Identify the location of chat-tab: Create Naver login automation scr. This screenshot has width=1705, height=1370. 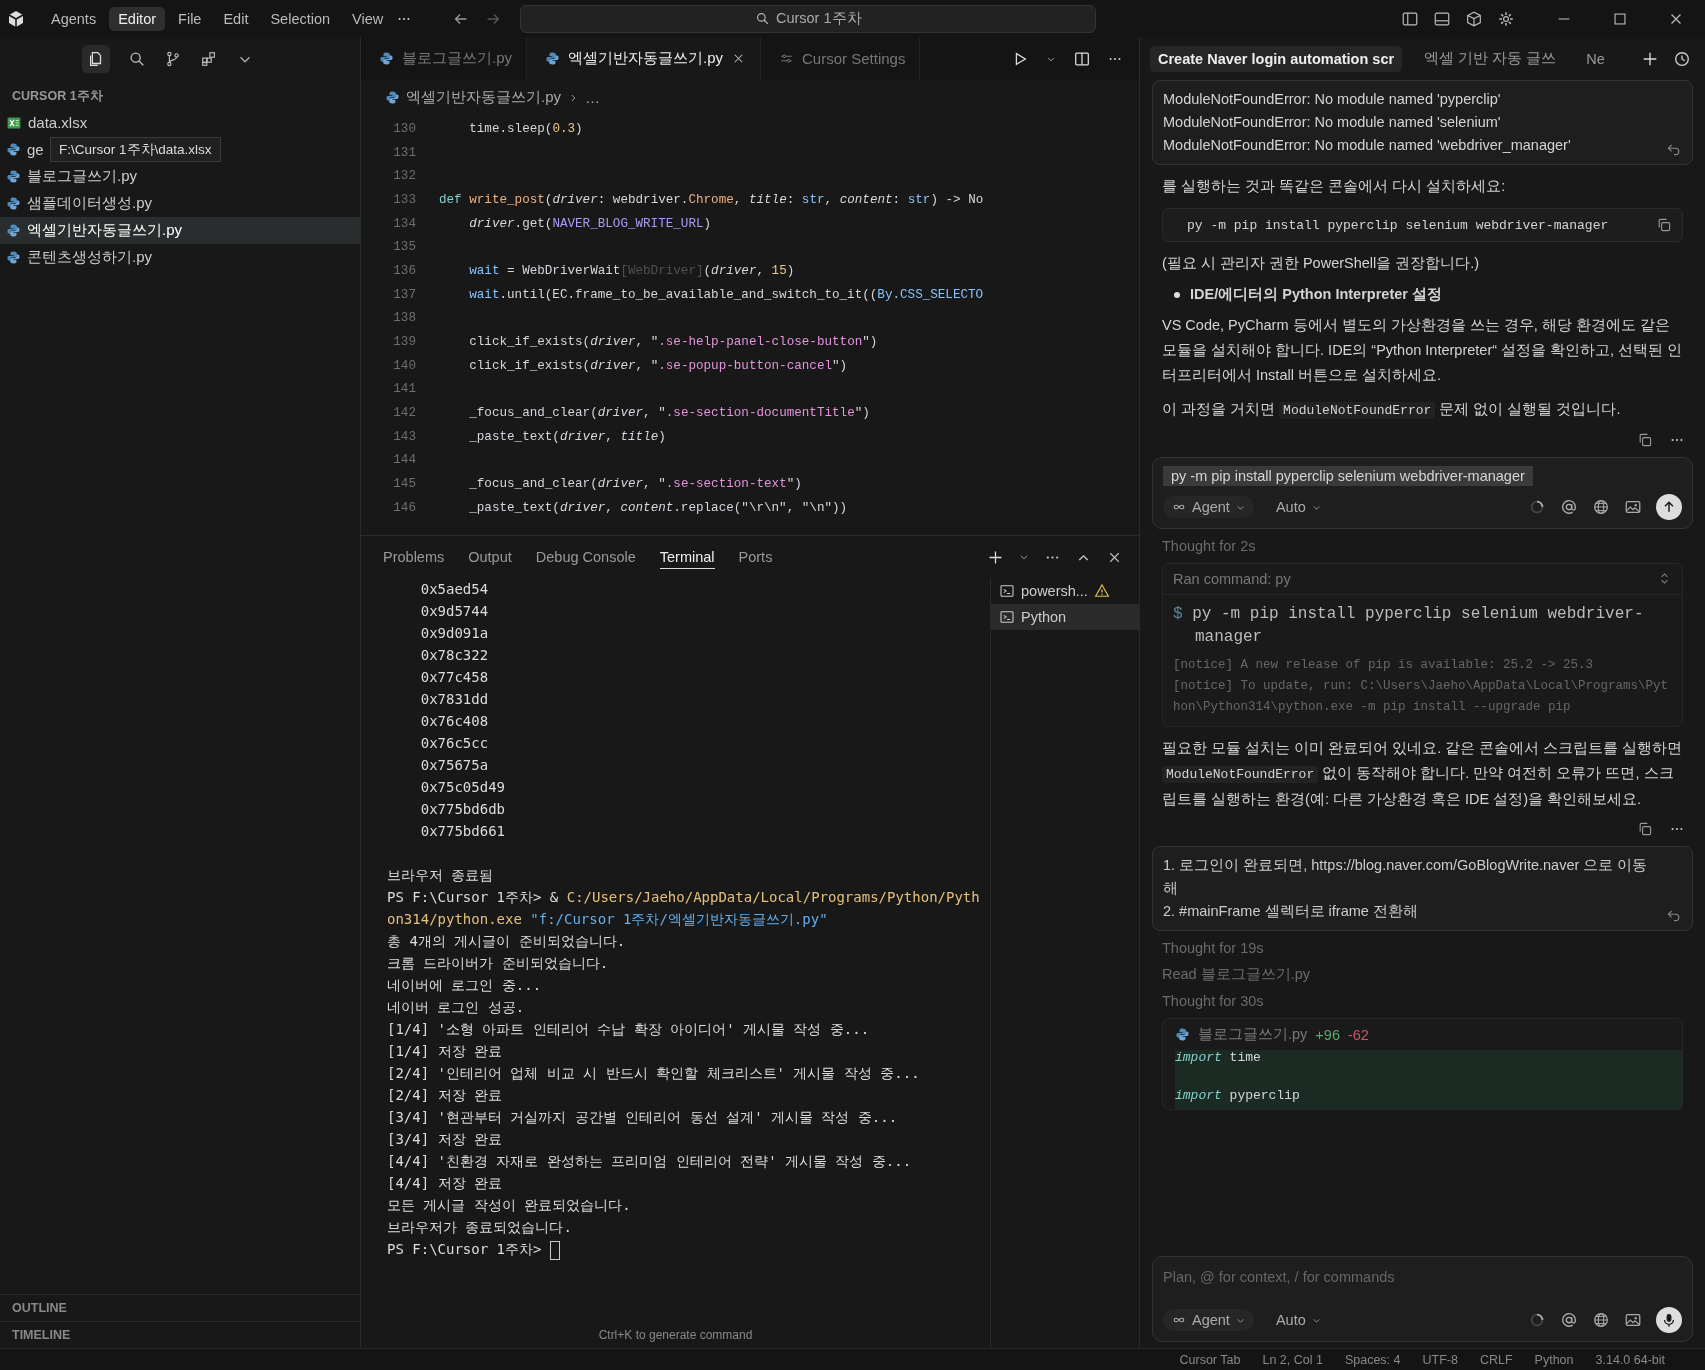
(1276, 58).